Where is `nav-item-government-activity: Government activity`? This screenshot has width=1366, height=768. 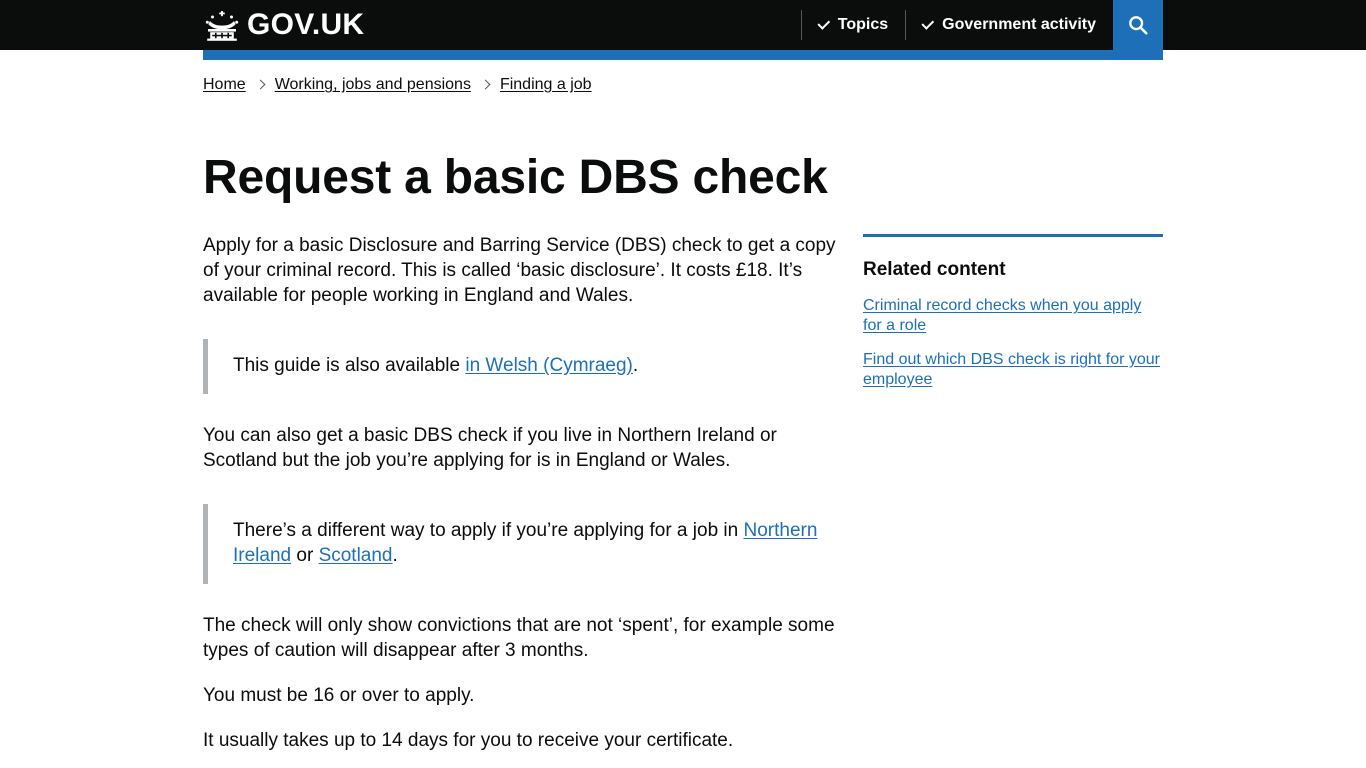 nav-item-government-activity: Government activity is located at coordinates (1009, 25).